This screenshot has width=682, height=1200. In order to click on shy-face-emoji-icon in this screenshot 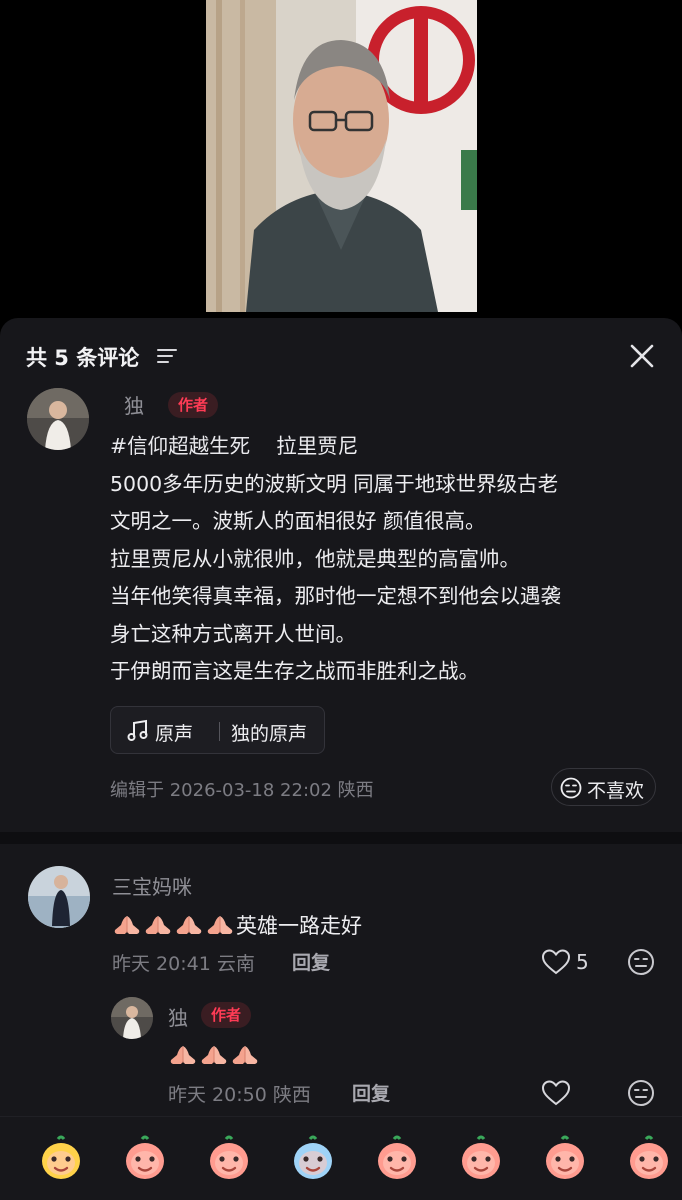, I will do `click(145, 1158)`.